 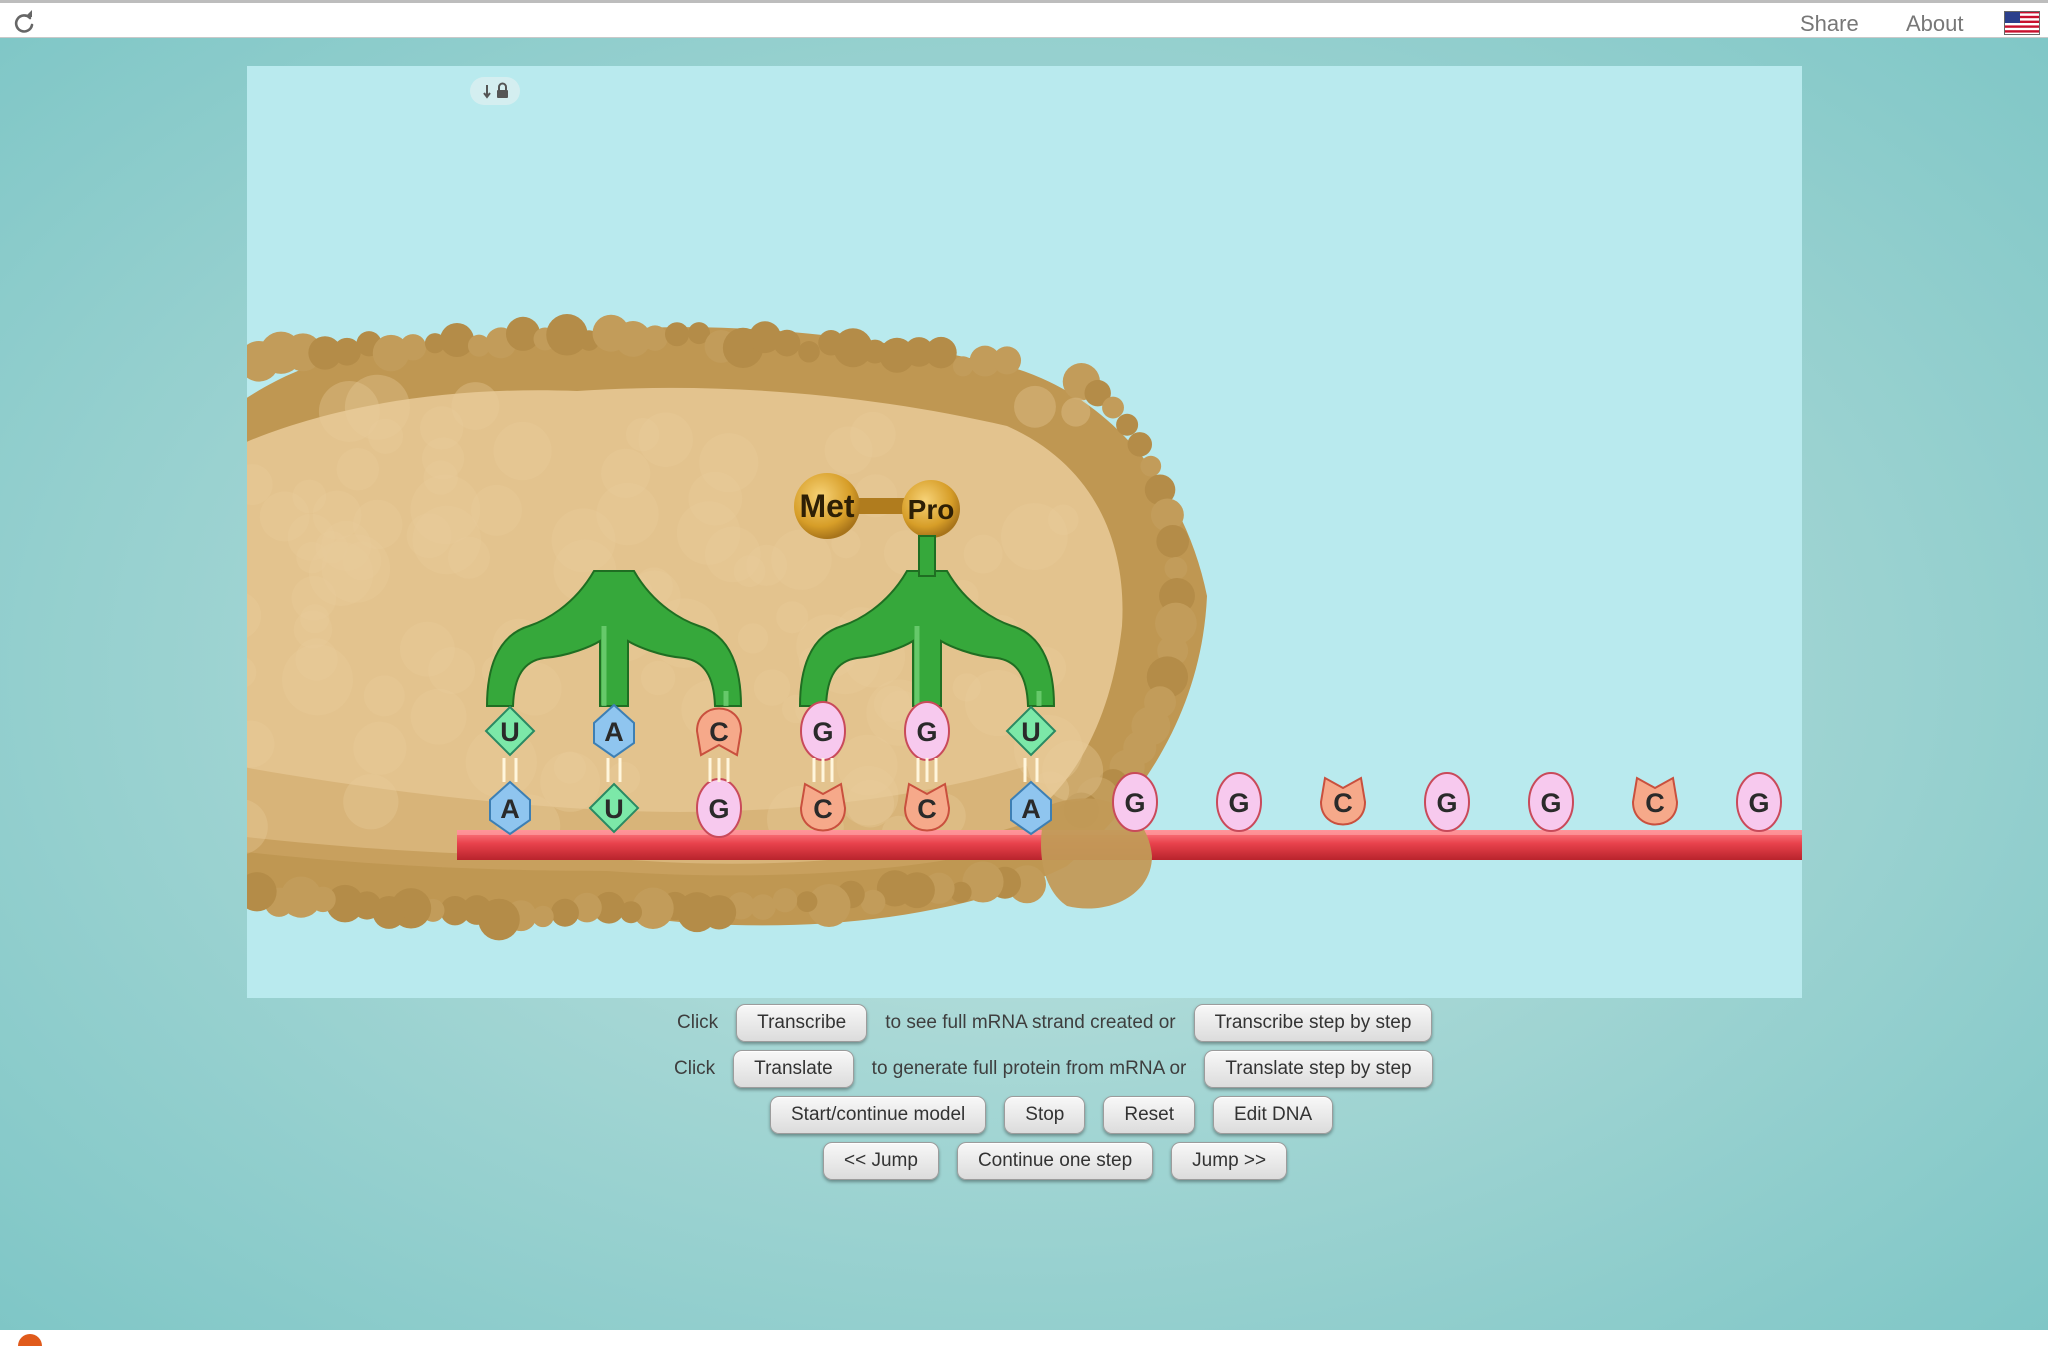 I want to click on concord-logo-icon, so click(x=30, y=1340).